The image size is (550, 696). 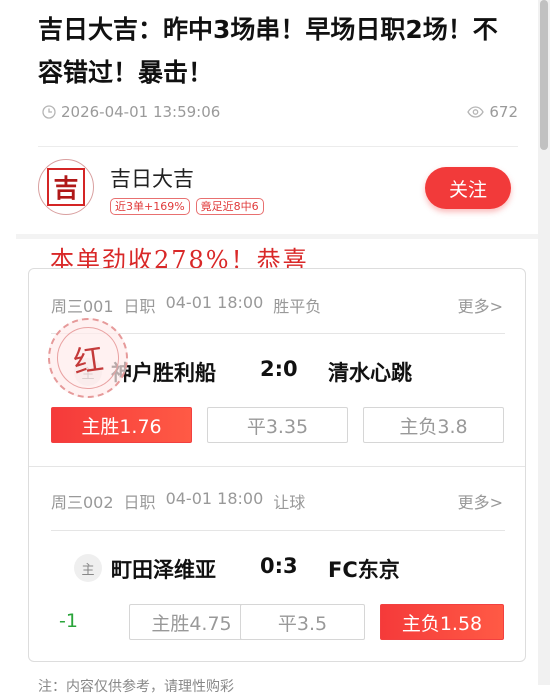 I want to click on match-score: 2:0, so click(x=279, y=369).